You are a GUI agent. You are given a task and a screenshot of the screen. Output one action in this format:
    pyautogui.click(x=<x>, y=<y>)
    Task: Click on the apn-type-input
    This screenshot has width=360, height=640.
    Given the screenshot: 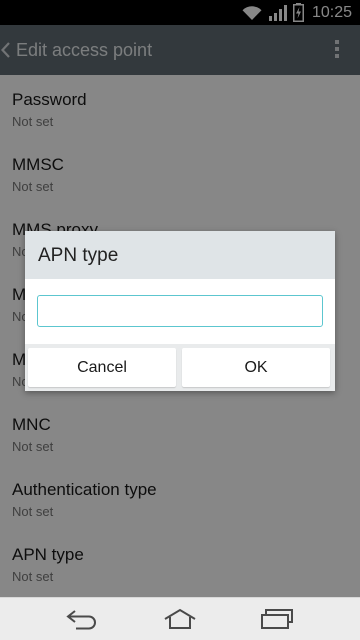 What is the action you would take?
    pyautogui.click(x=180, y=311)
    